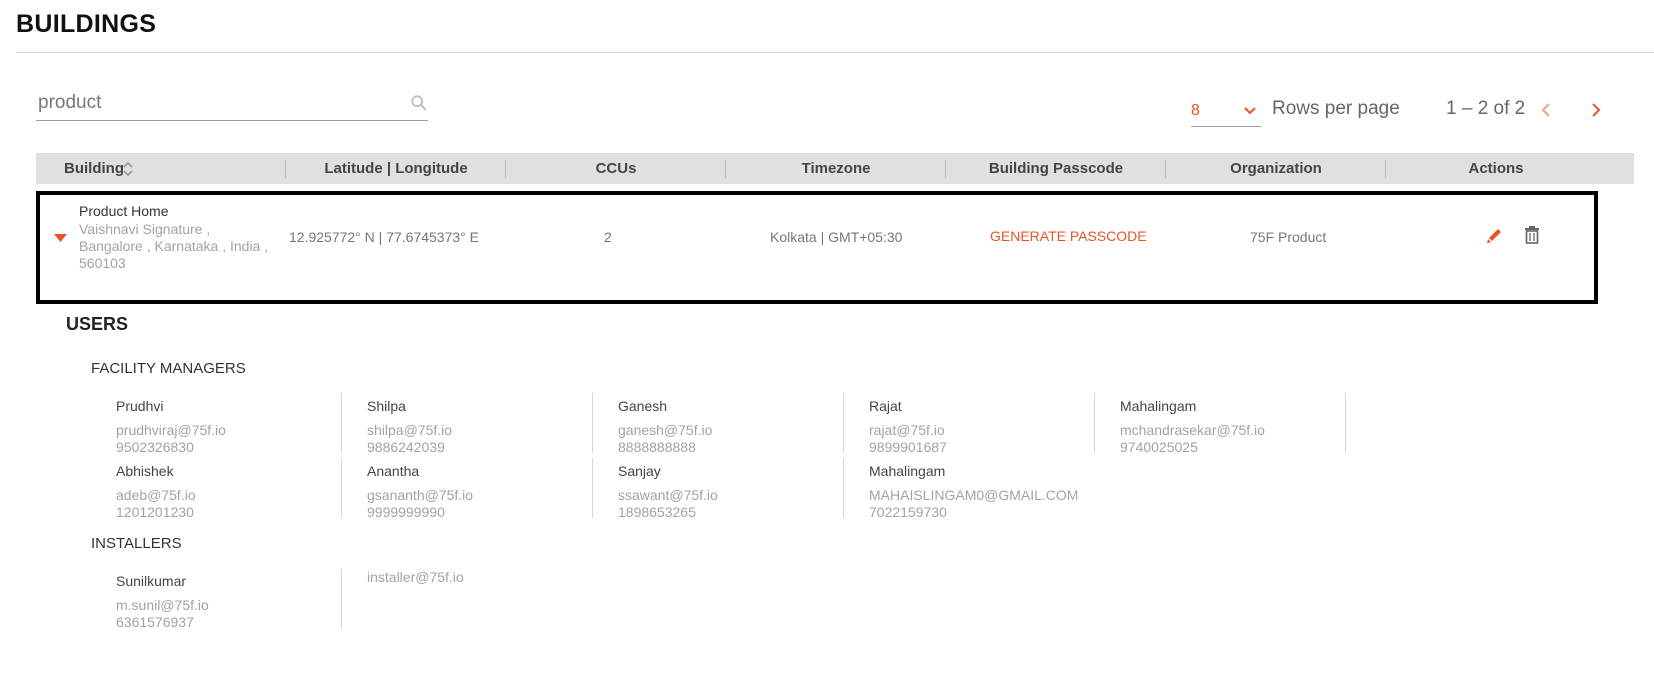  Describe the element at coordinates (386, 406) in the screenshot. I see `user-name: Shilpa` at that location.